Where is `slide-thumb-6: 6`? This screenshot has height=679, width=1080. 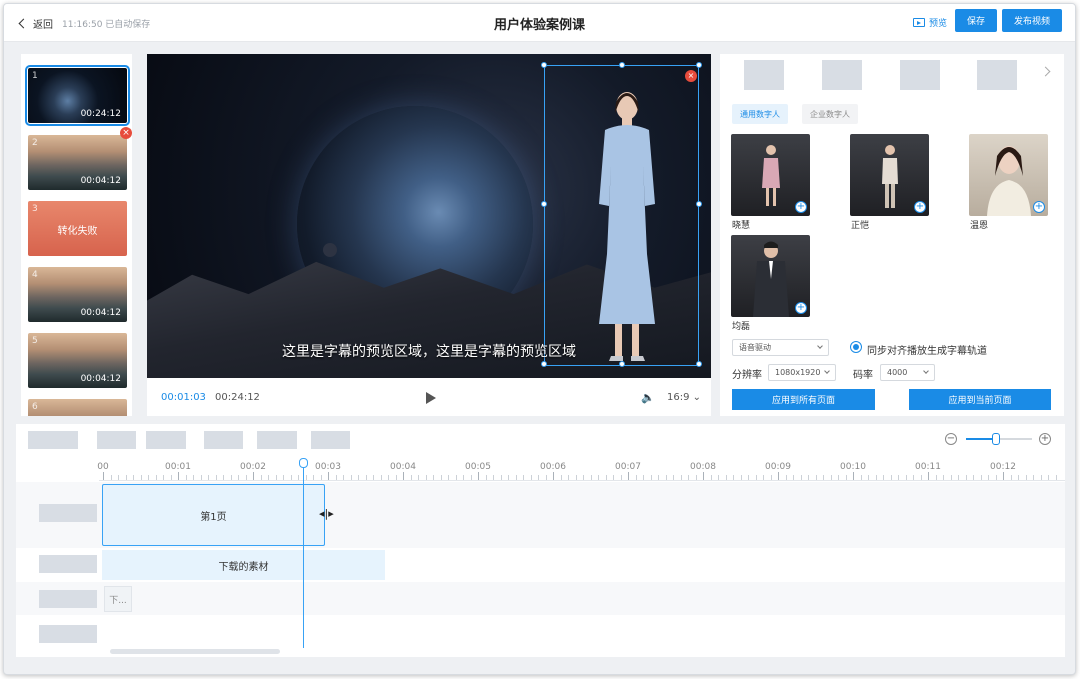
slide-thumb-6: 6 is located at coordinates (77, 407).